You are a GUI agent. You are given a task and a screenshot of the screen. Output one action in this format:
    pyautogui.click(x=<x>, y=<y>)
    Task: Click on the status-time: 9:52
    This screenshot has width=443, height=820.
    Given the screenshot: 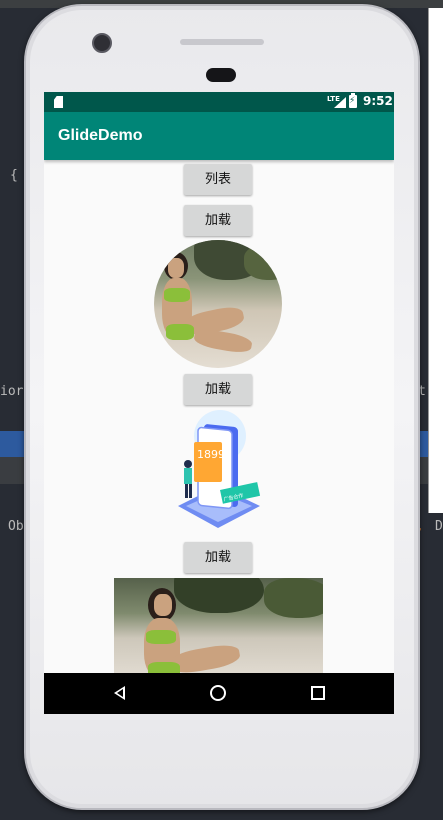 What is the action you would take?
    pyautogui.click(x=378, y=101)
    